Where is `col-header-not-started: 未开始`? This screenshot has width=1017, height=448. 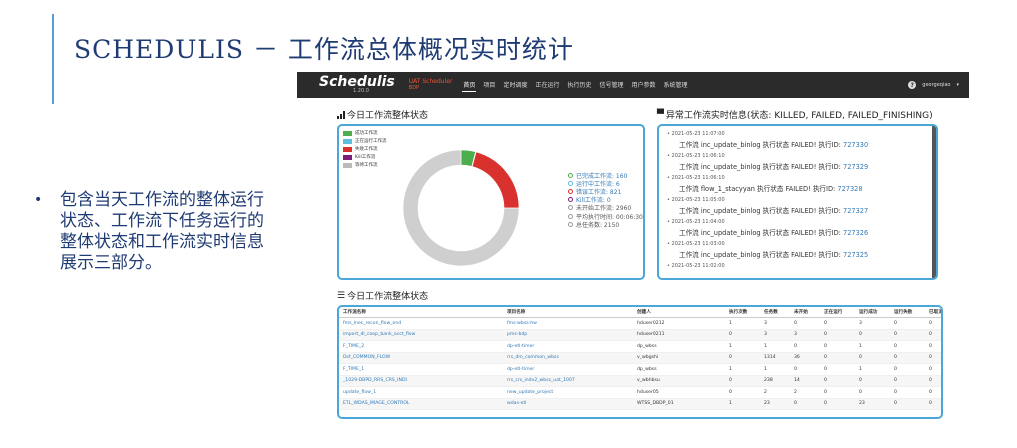
col-header-not-started: 未开始 is located at coordinates (805, 312).